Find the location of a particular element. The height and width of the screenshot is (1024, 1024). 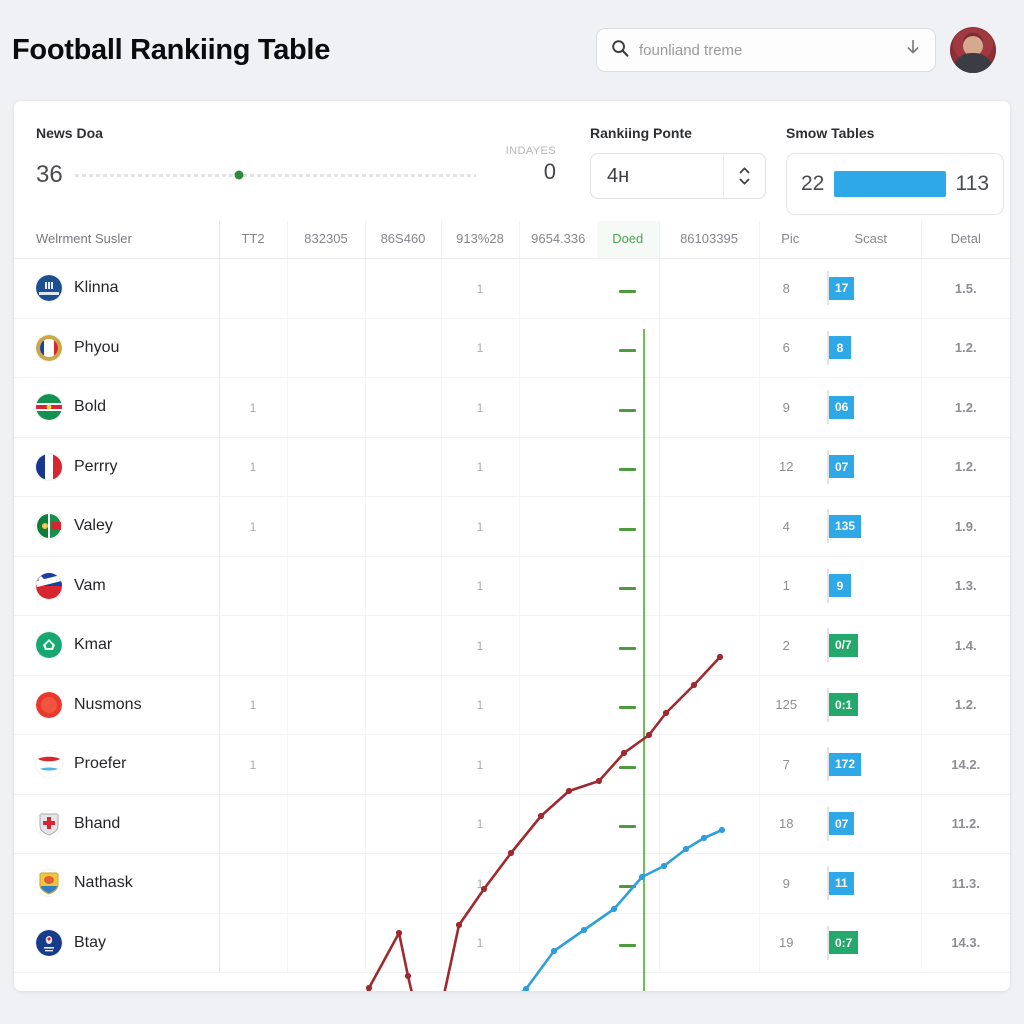

page-title: Football Rankiing Table is located at coordinates (171, 49).